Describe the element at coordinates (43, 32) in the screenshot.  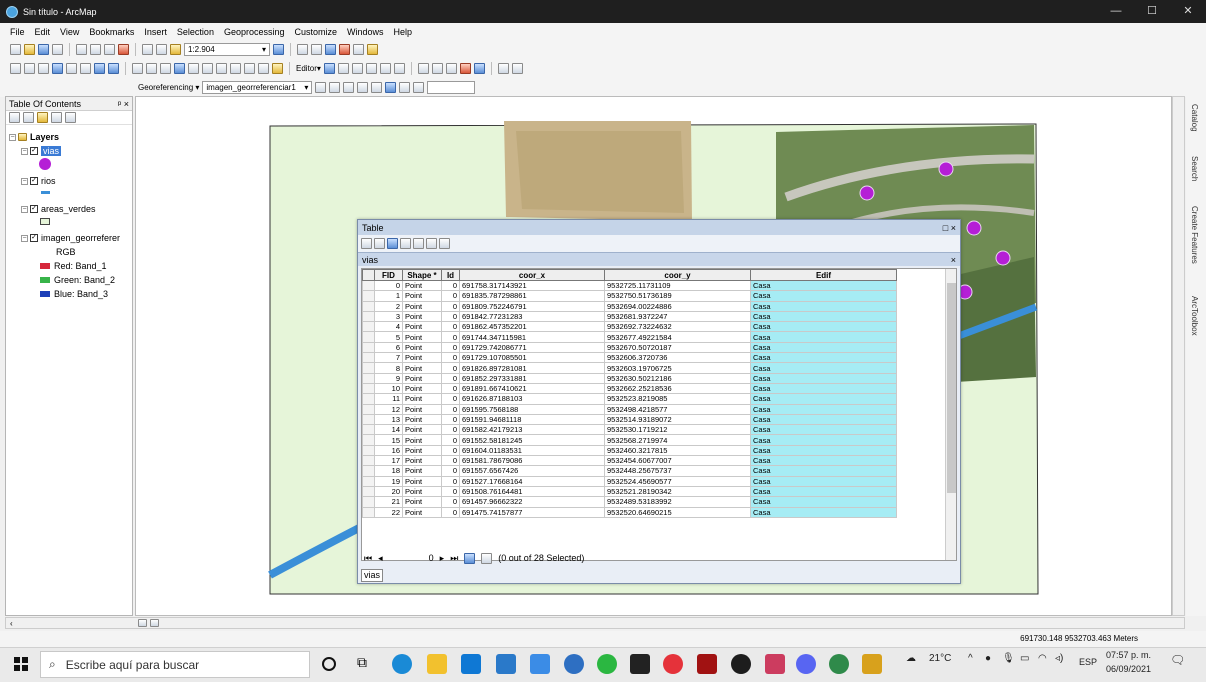
I see `menu-edit: Edit` at that location.